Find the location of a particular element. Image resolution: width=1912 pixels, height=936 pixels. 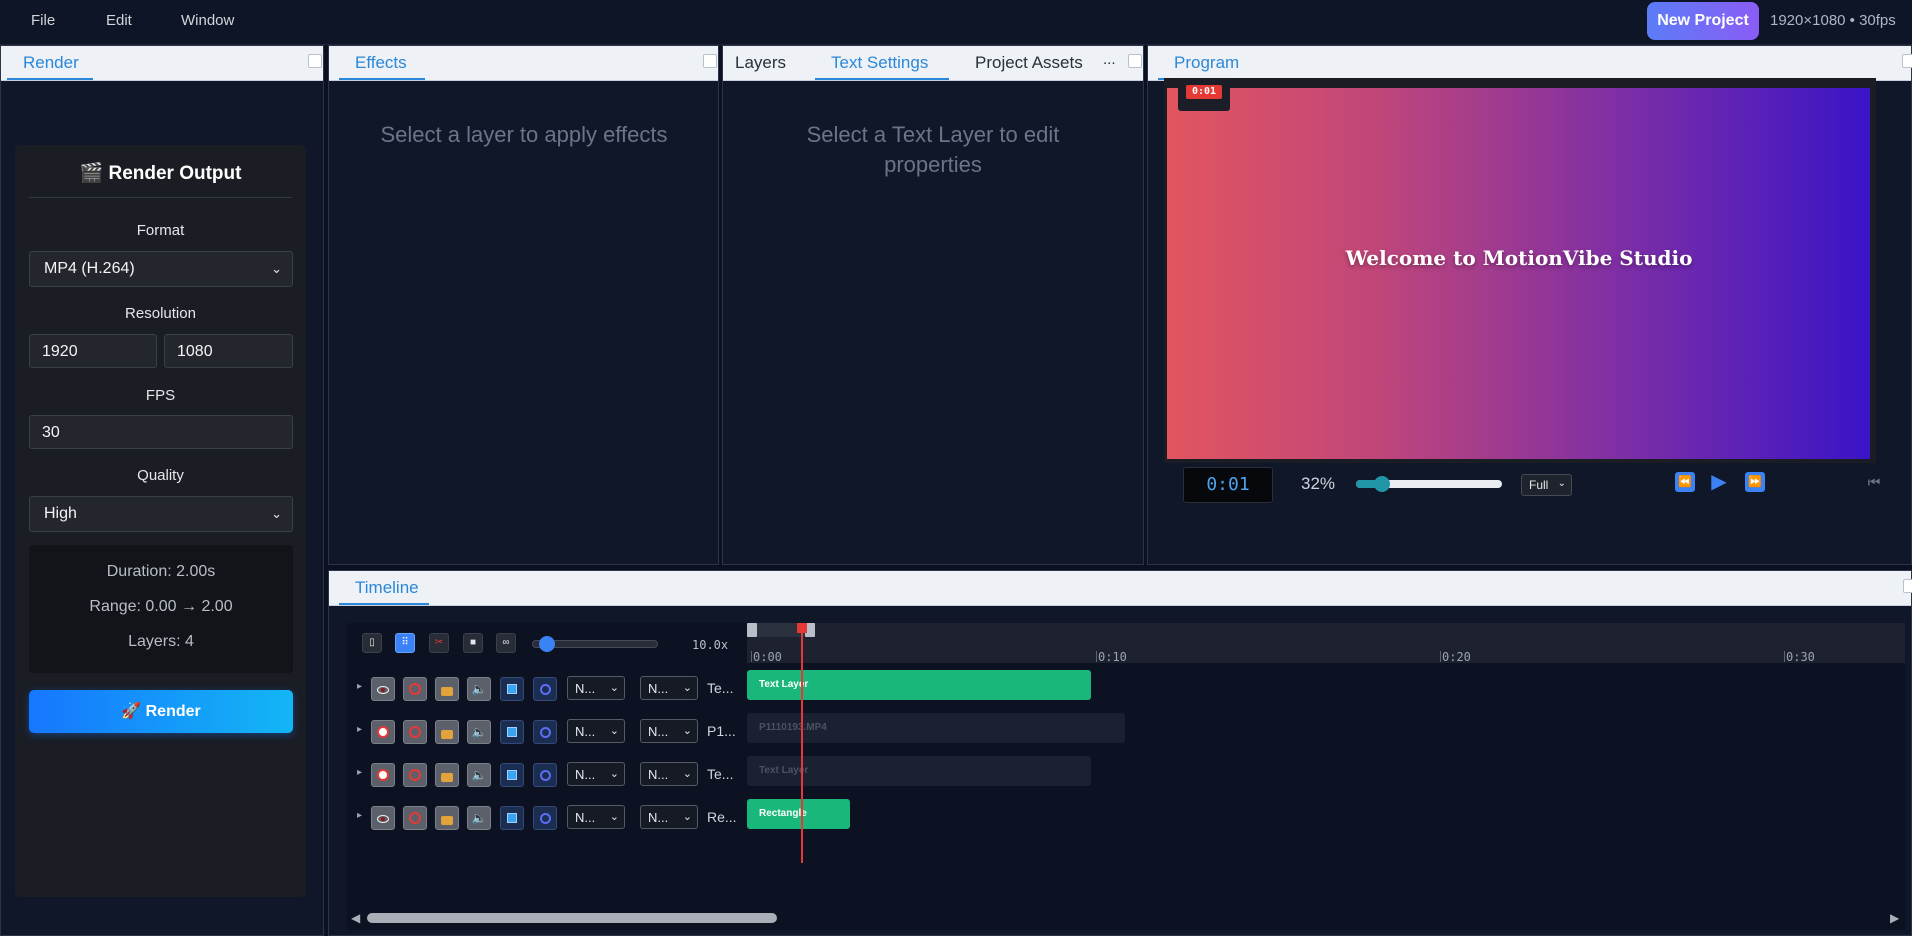

timeline-zoom-thumb is located at coordinates (547, 644).